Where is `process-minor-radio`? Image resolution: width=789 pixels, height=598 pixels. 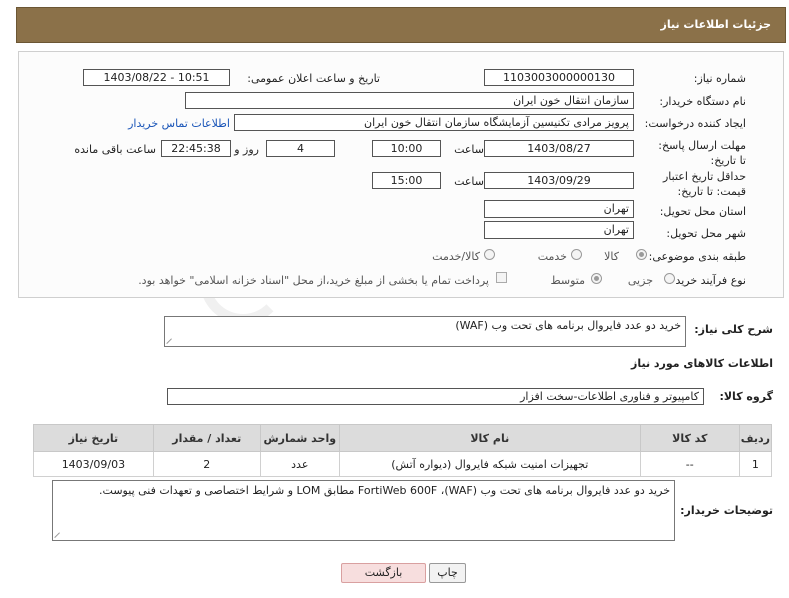 process-minor-radio is located at coordinates (669, 278).